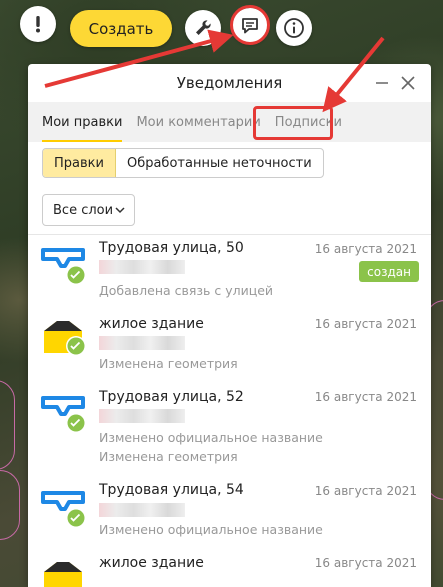 The image size is (443, 587). Describe the element at coordinates (389, 271) in the screenshot. I see `status-badge: создан` at that location.